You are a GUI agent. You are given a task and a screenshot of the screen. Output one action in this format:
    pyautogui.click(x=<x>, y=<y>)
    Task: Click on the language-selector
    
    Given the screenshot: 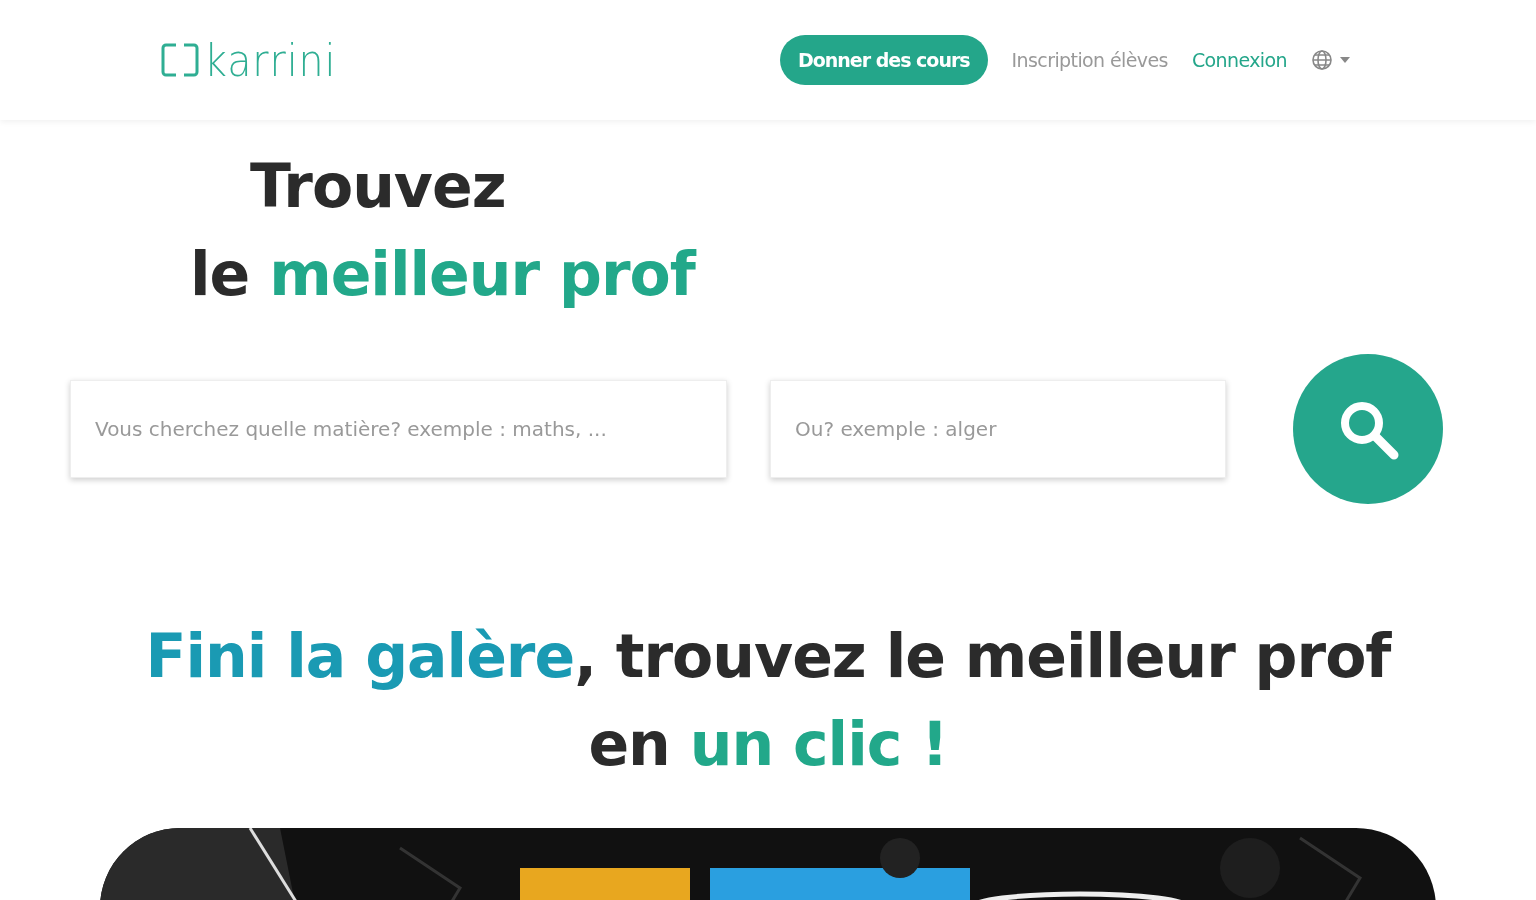 What is the action you would take?
    pyautogui.click(x=1331, y=60)
    